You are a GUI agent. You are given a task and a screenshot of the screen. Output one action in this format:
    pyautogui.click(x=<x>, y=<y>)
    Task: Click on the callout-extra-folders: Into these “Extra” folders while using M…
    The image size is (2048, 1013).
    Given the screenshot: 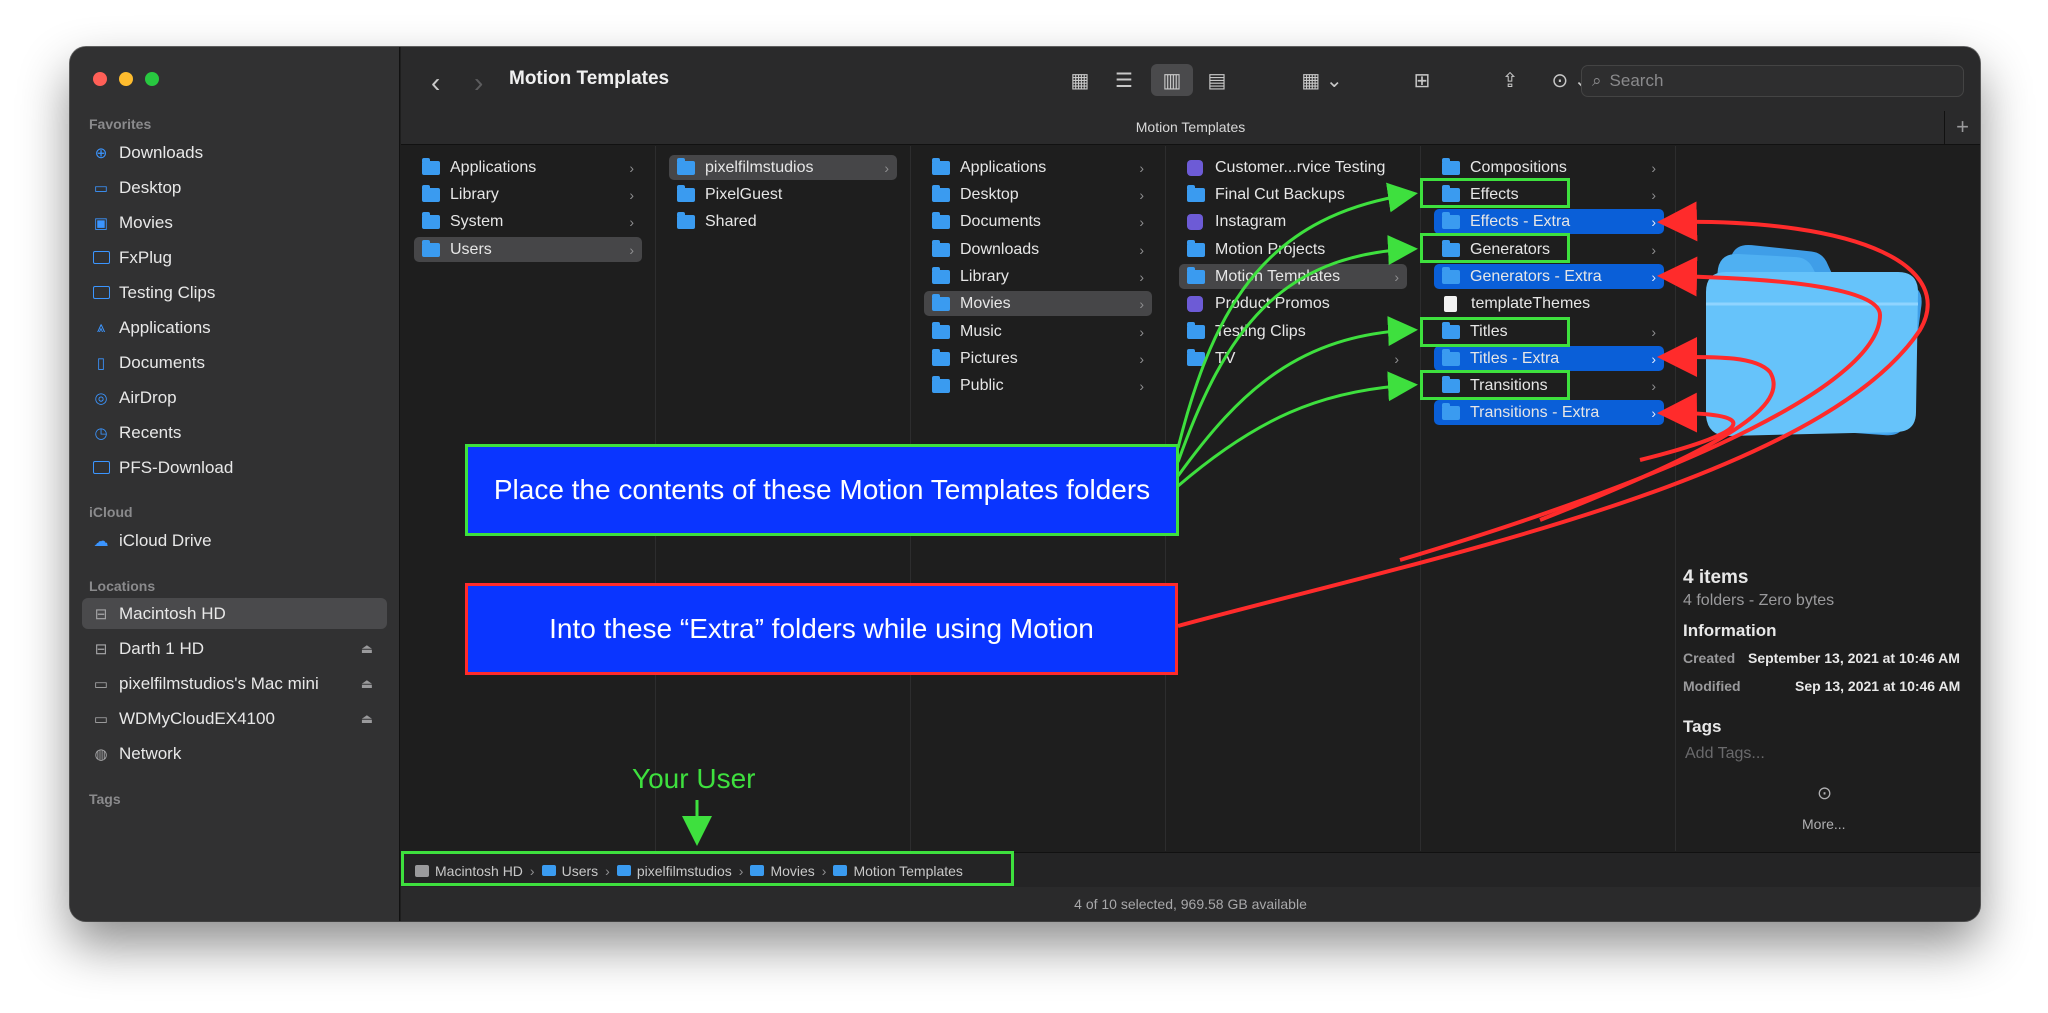 What is the action you would take?
    pyautogui.click(x=821, y=629)
    